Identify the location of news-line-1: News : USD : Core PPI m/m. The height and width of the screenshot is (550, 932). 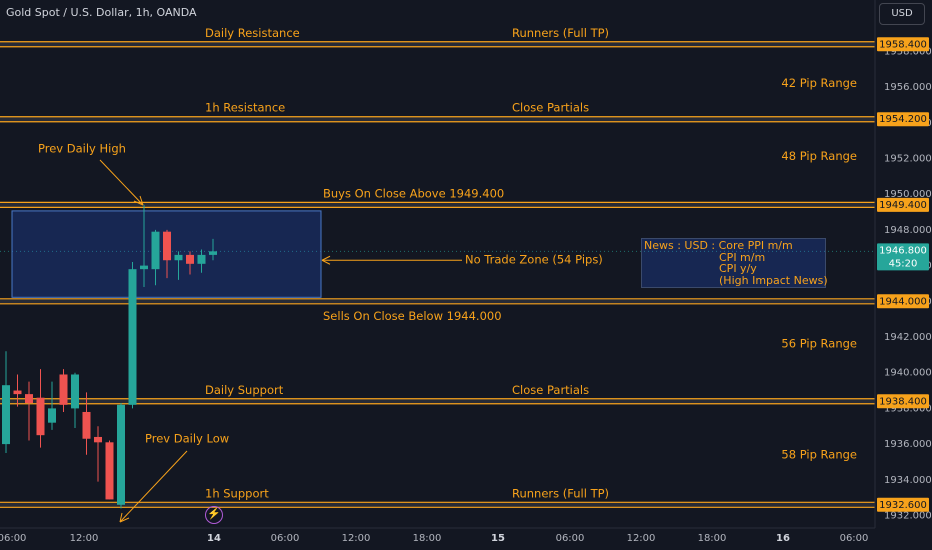
(718, 245).